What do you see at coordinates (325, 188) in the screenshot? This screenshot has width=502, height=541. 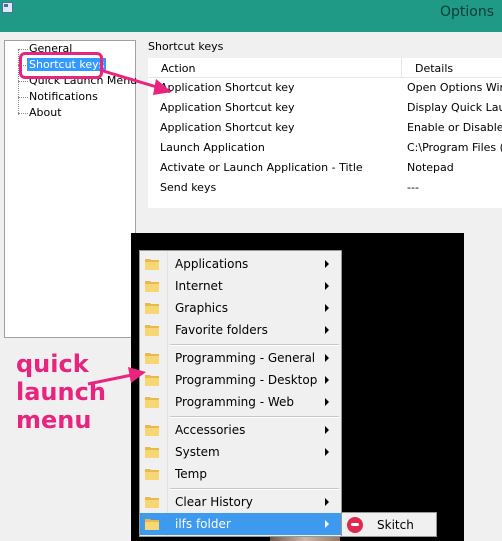 I see `table-row: Send keys ---` at bounding box center [325, 188].